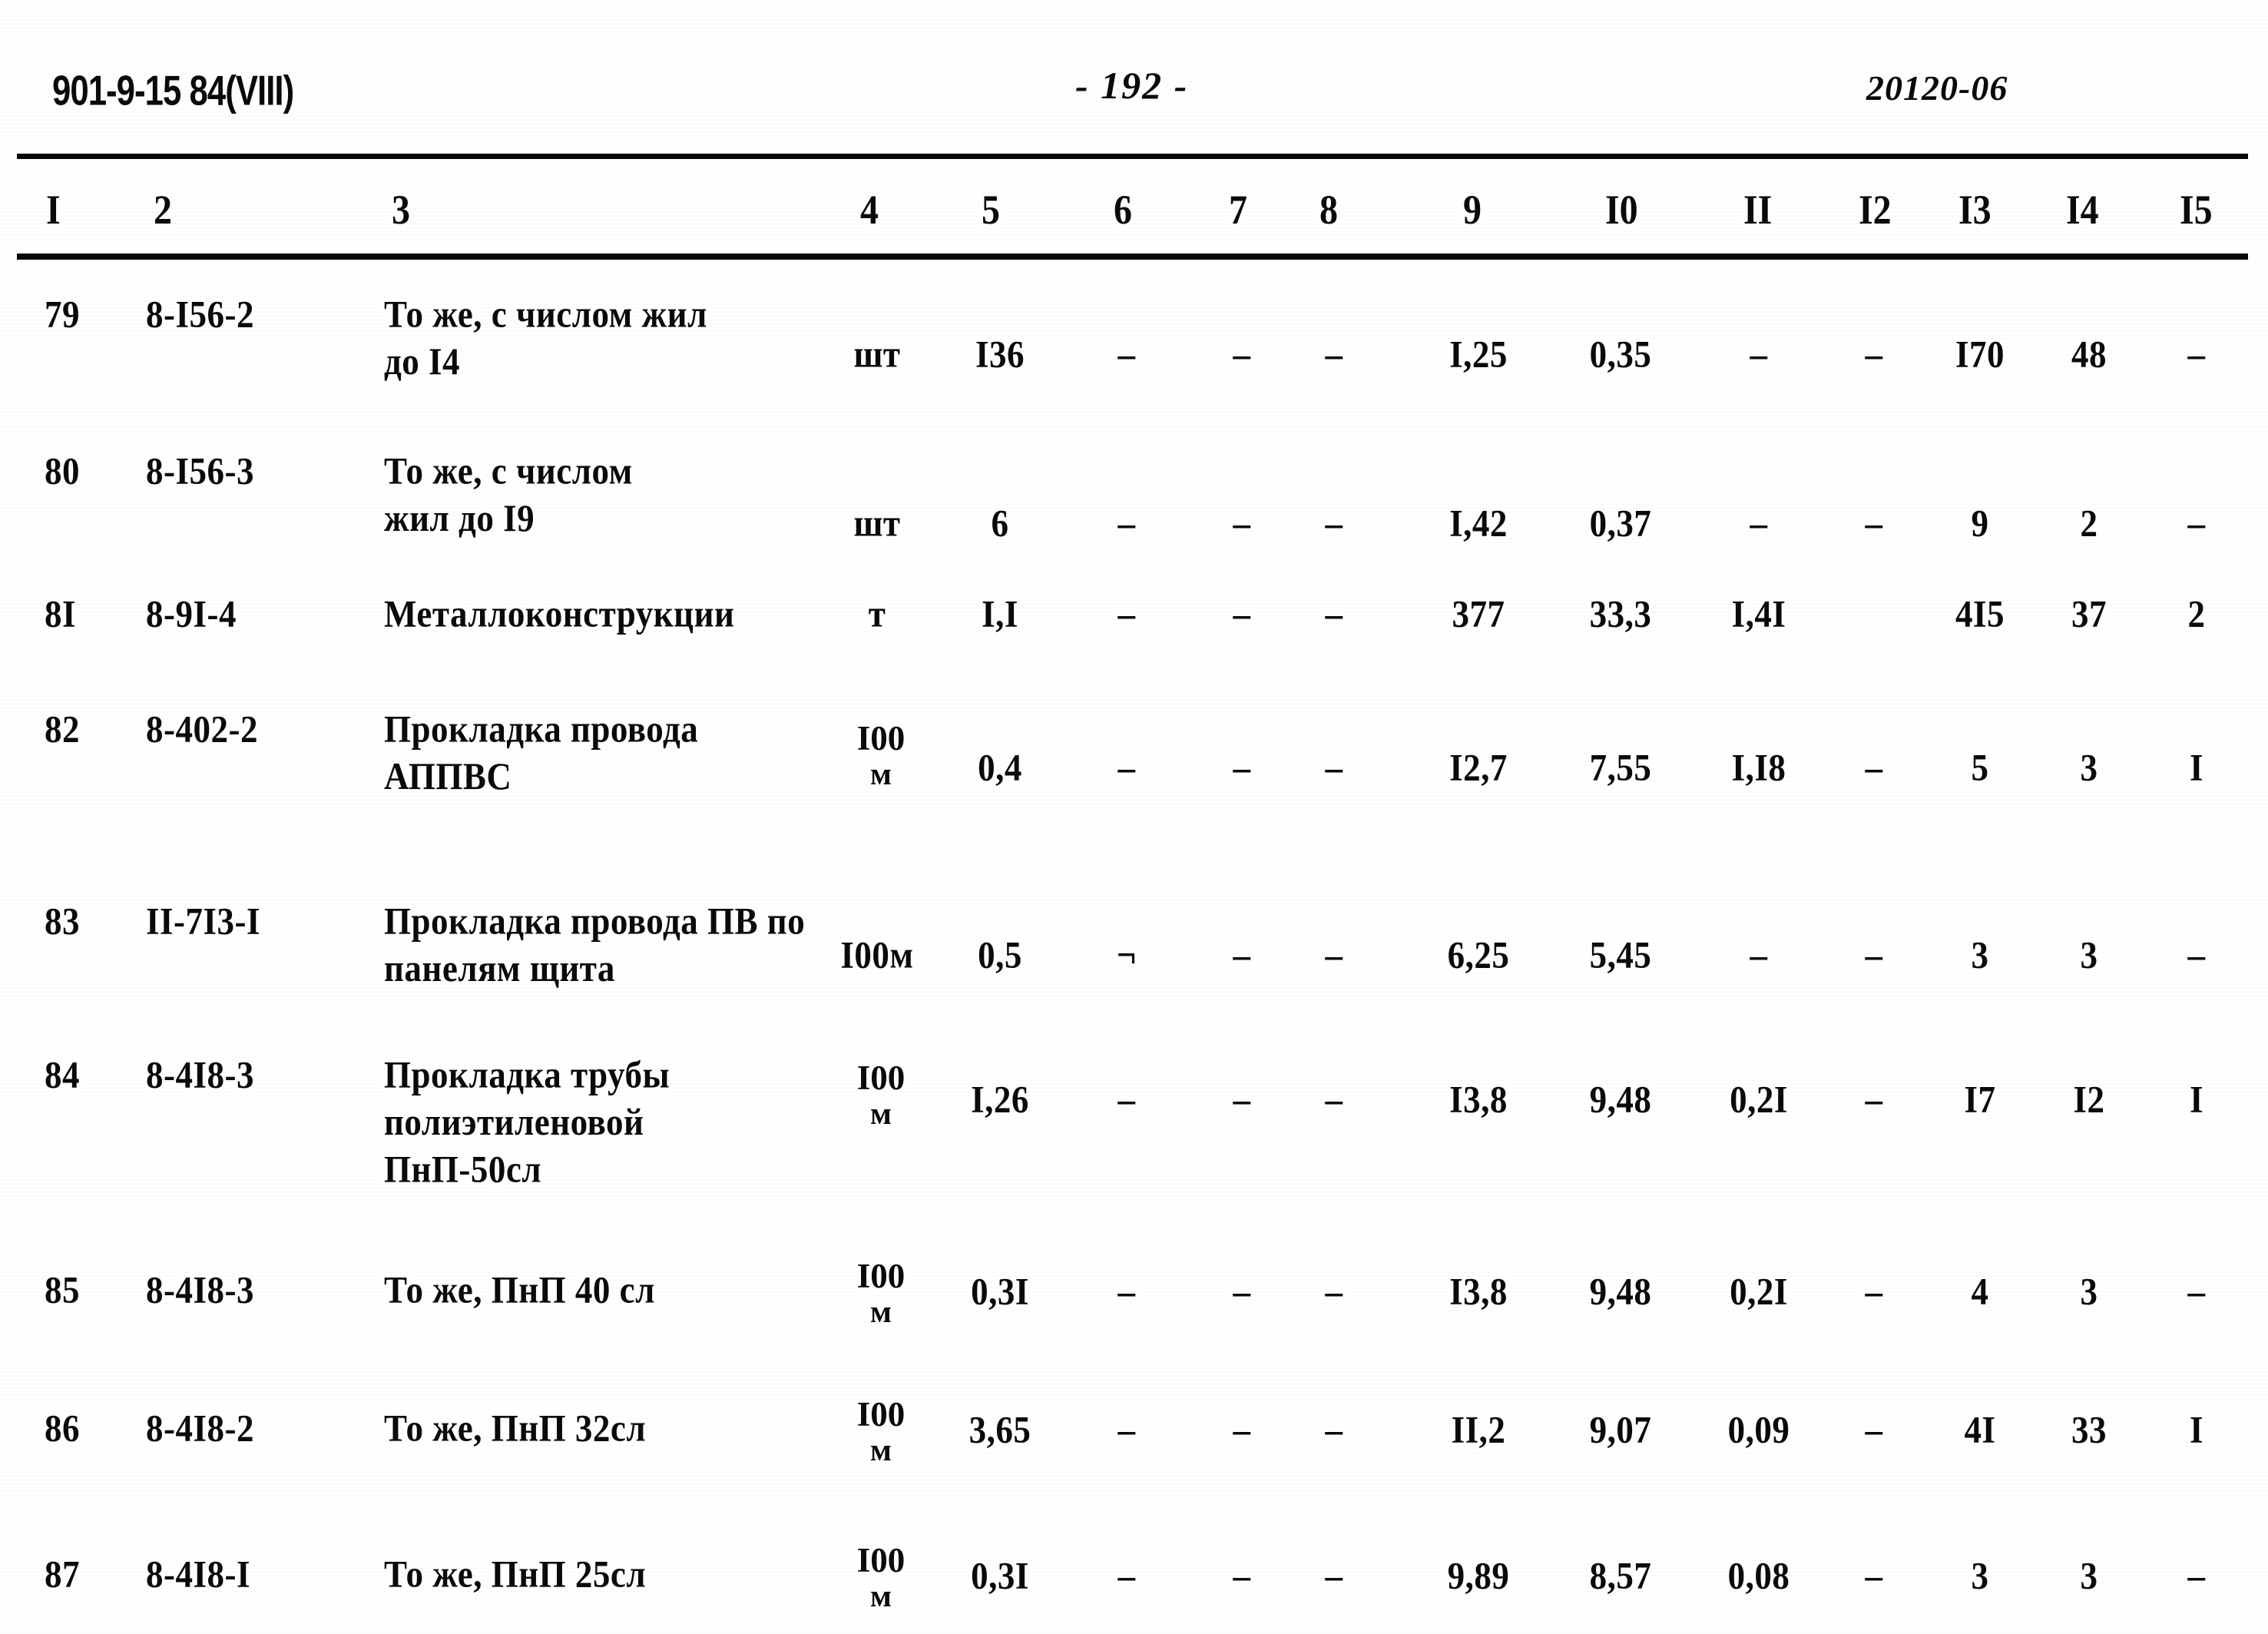 This screenshot has width=2268, height=1634. Describe the element at coordinates (1478, 523) in the screenshot. I see `row-cell-c9: I,42` at that location.